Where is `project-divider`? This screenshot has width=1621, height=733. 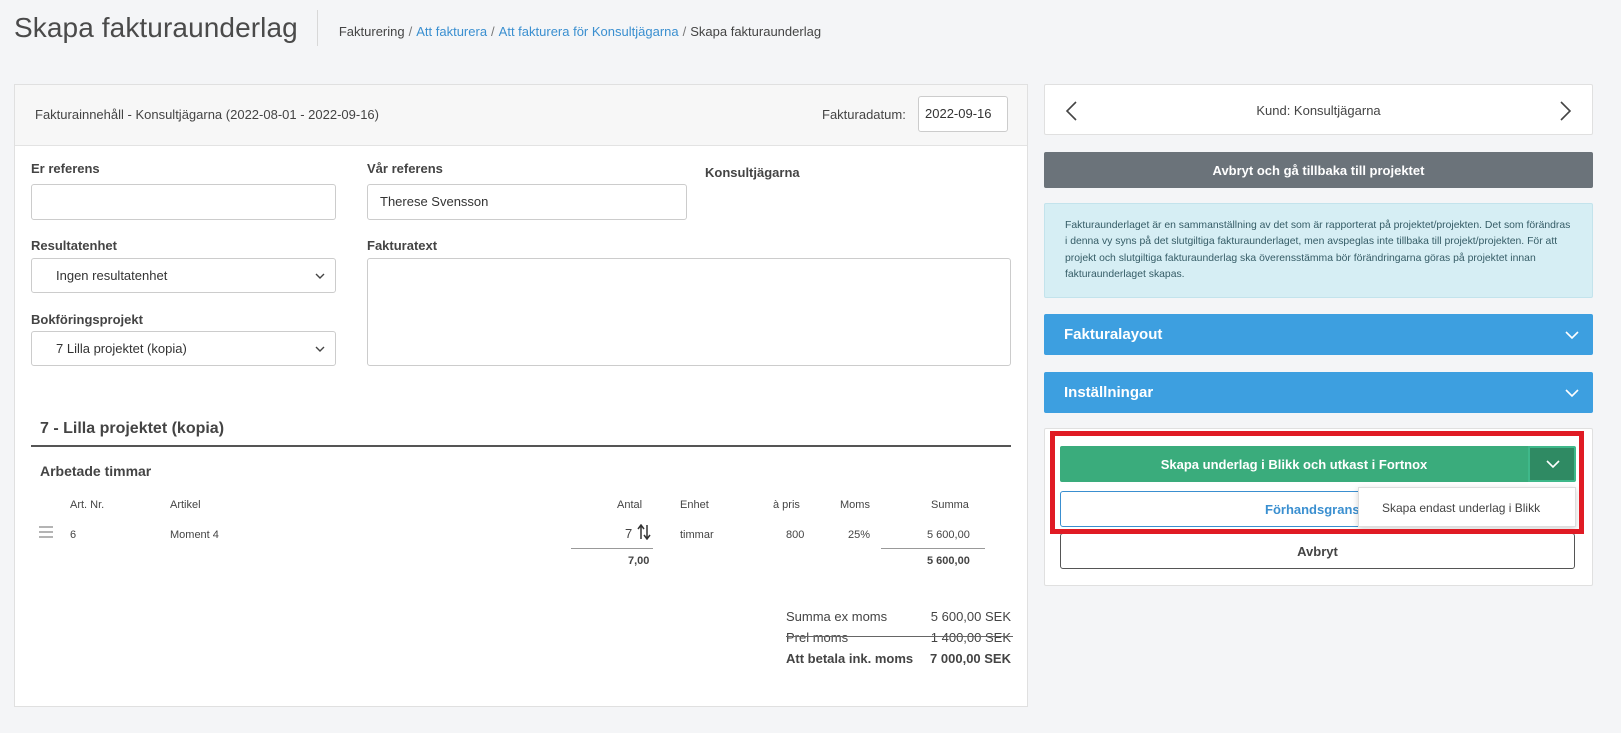
project-divider is located at coordinates (521, 446).